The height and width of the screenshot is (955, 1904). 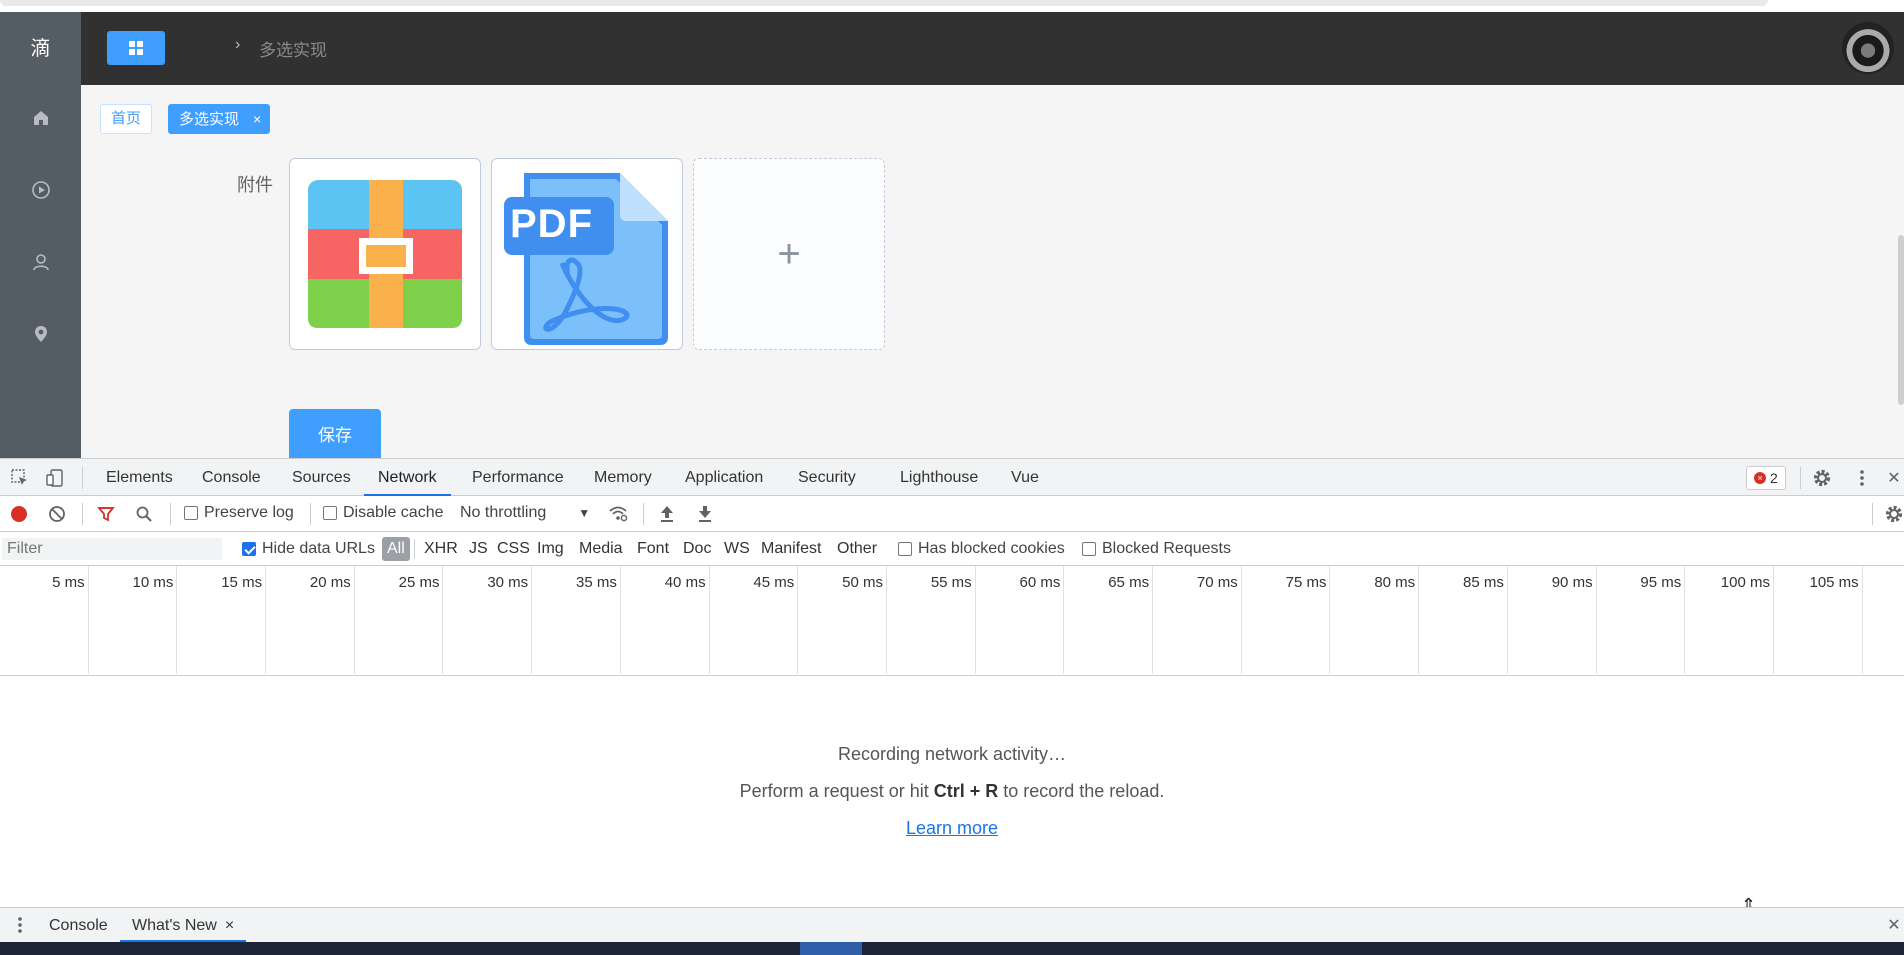 What do you see at coordinates (1894, 514) in the screenshot?
I see `network-settings-gear-icon` at bounding box center [1894, 514].